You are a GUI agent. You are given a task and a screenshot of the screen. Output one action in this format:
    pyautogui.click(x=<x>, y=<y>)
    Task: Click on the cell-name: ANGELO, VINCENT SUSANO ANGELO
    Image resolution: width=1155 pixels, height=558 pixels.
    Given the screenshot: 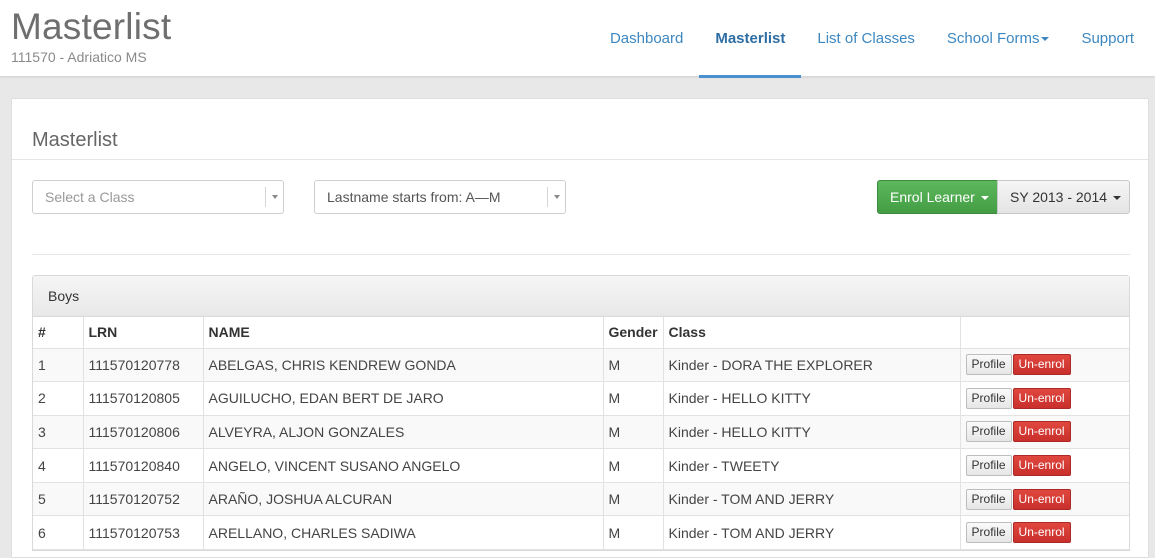 What is the action you would take?
    pyautogui.click(x=403, y=465)
    